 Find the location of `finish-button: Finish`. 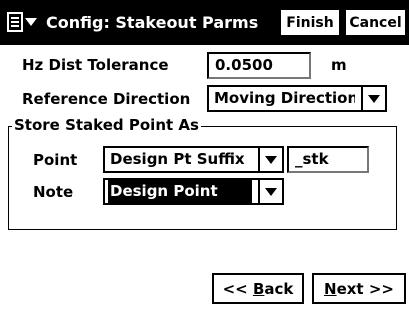

finish-button: Finish is located at coordinates (310, 22).